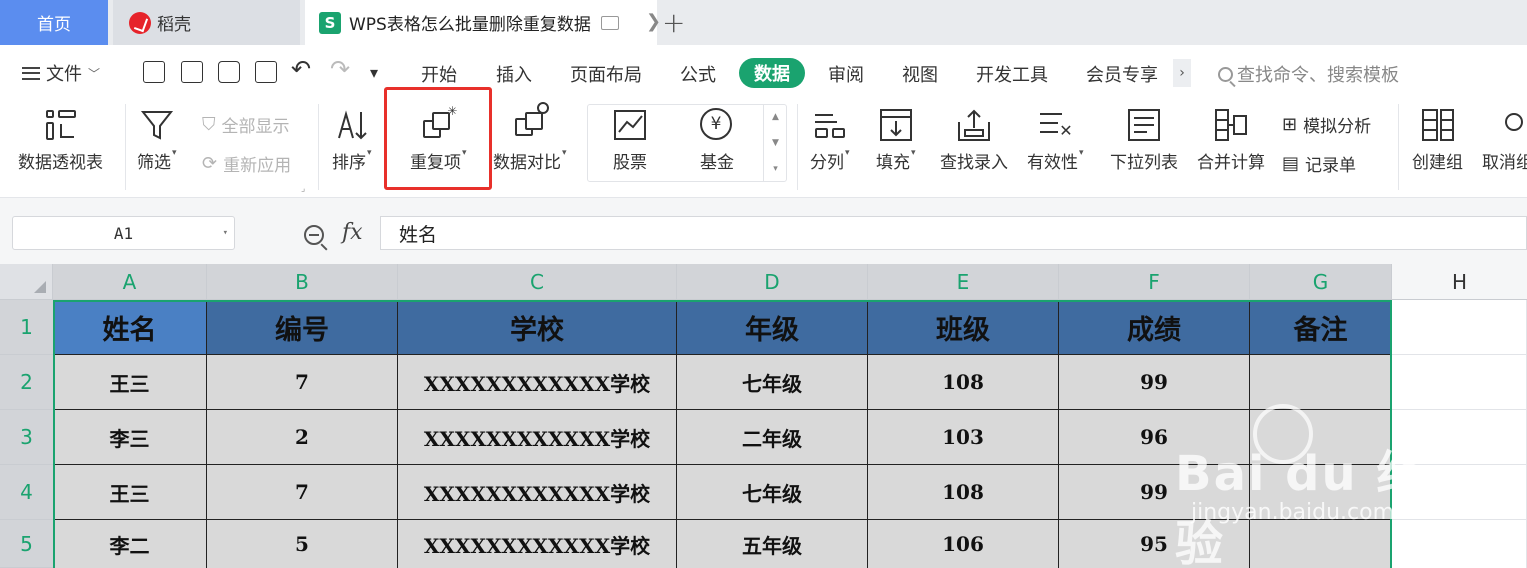  Describe the element at coordinates (54, 22) in the screenshot. I see `tab-home: 首页` at that location.